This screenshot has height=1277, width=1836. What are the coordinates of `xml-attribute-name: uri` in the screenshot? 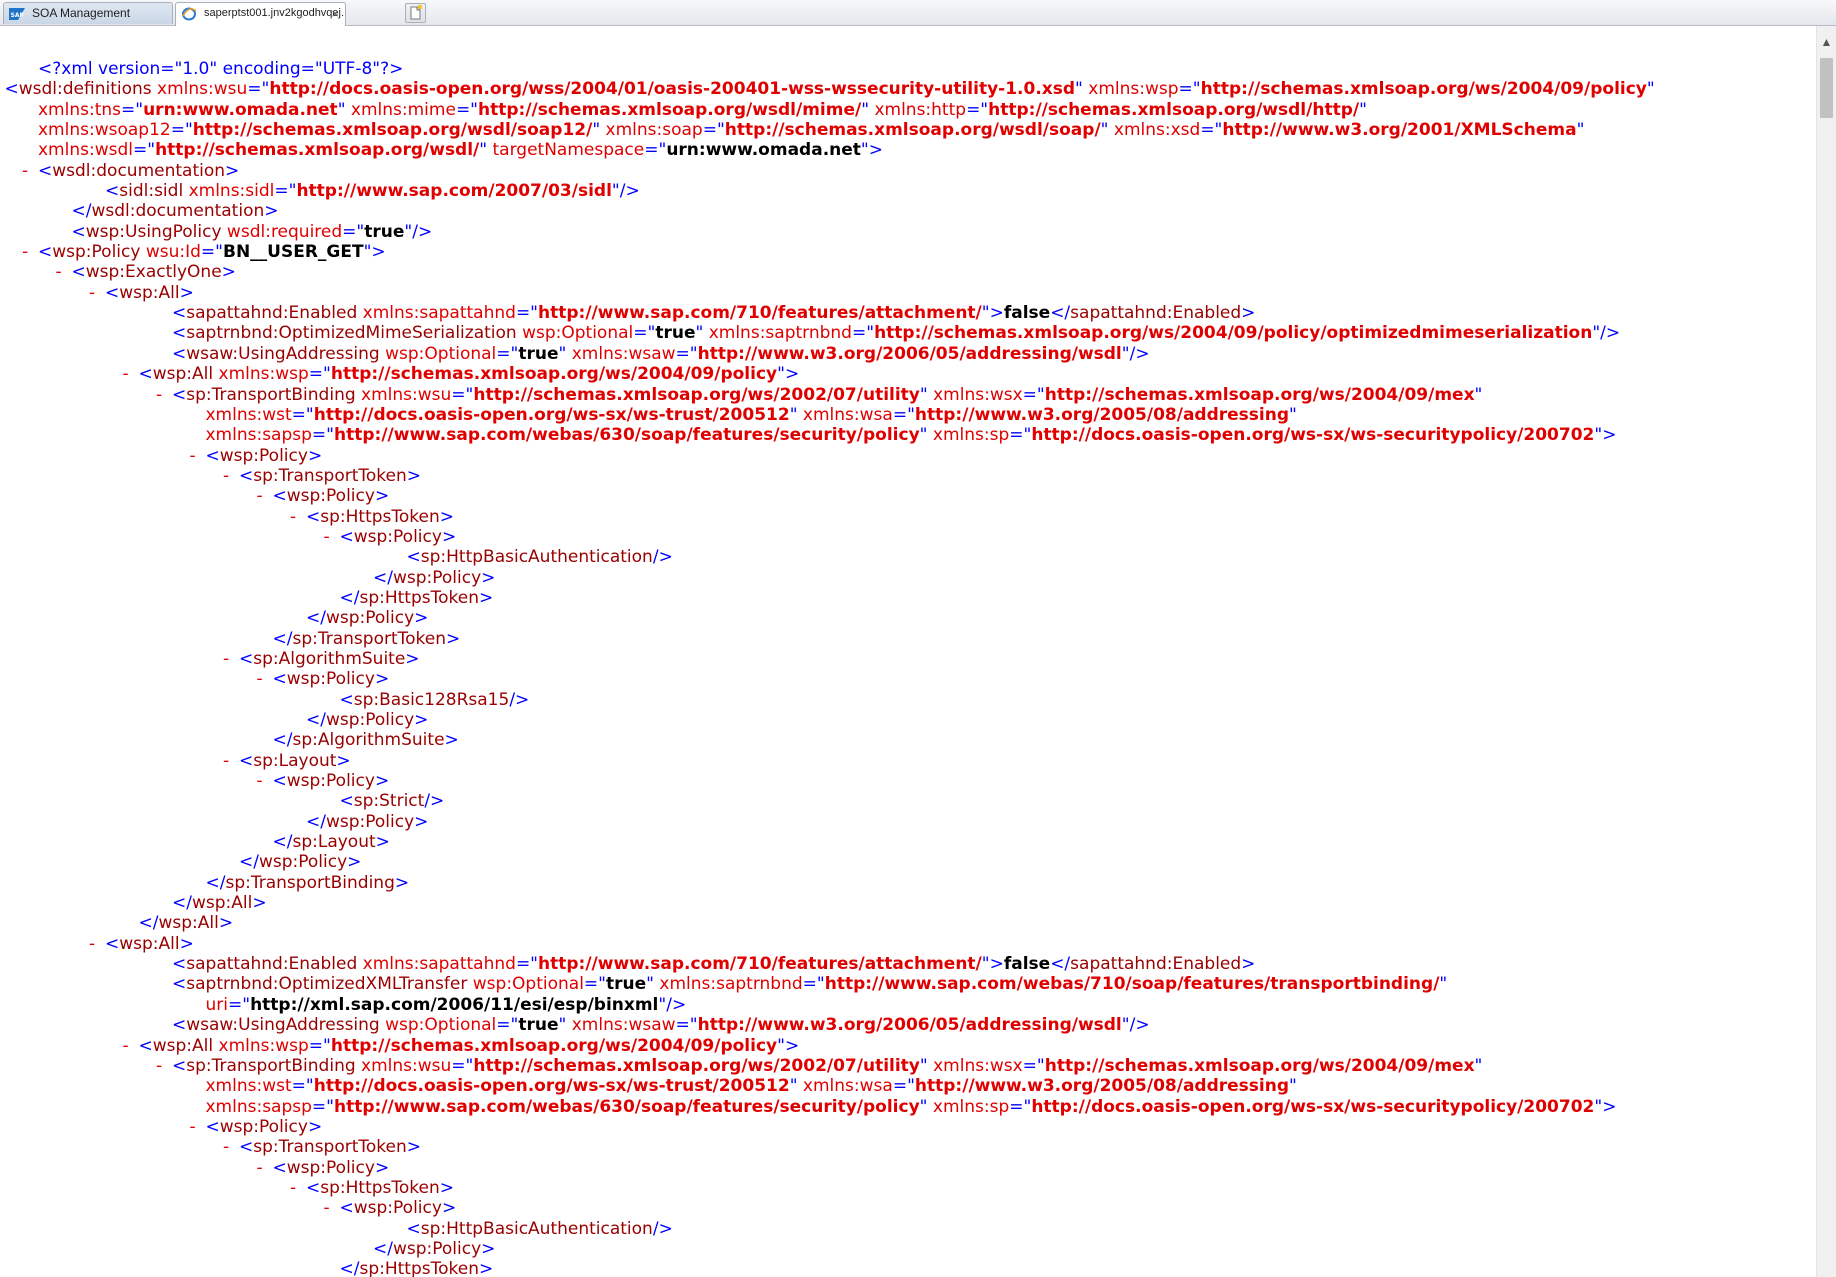 It's located at (217, 1004).